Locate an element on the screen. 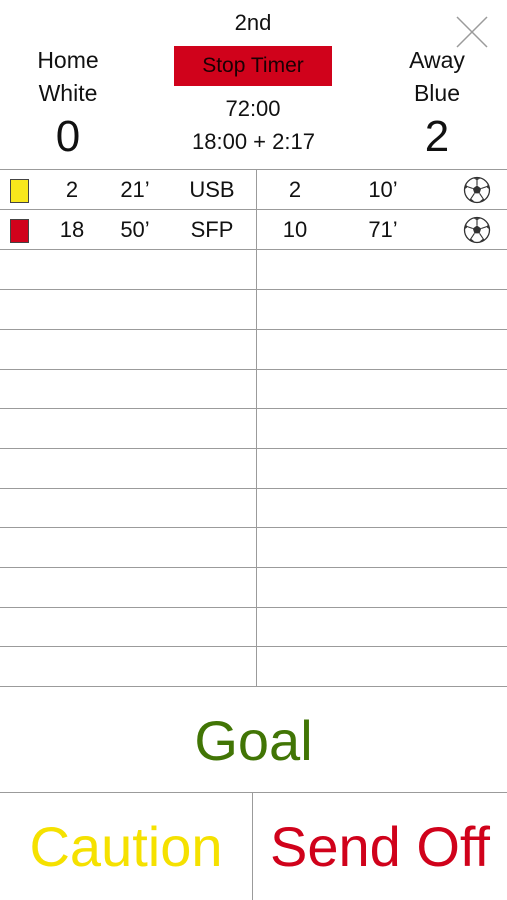  home-offense-code: USB is located at coordinates (212, 189).